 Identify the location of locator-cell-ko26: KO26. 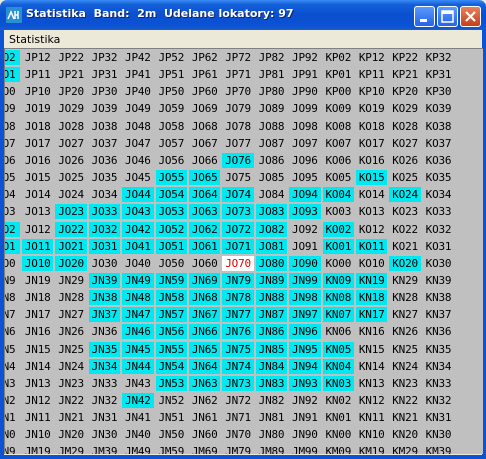
(404, 160).